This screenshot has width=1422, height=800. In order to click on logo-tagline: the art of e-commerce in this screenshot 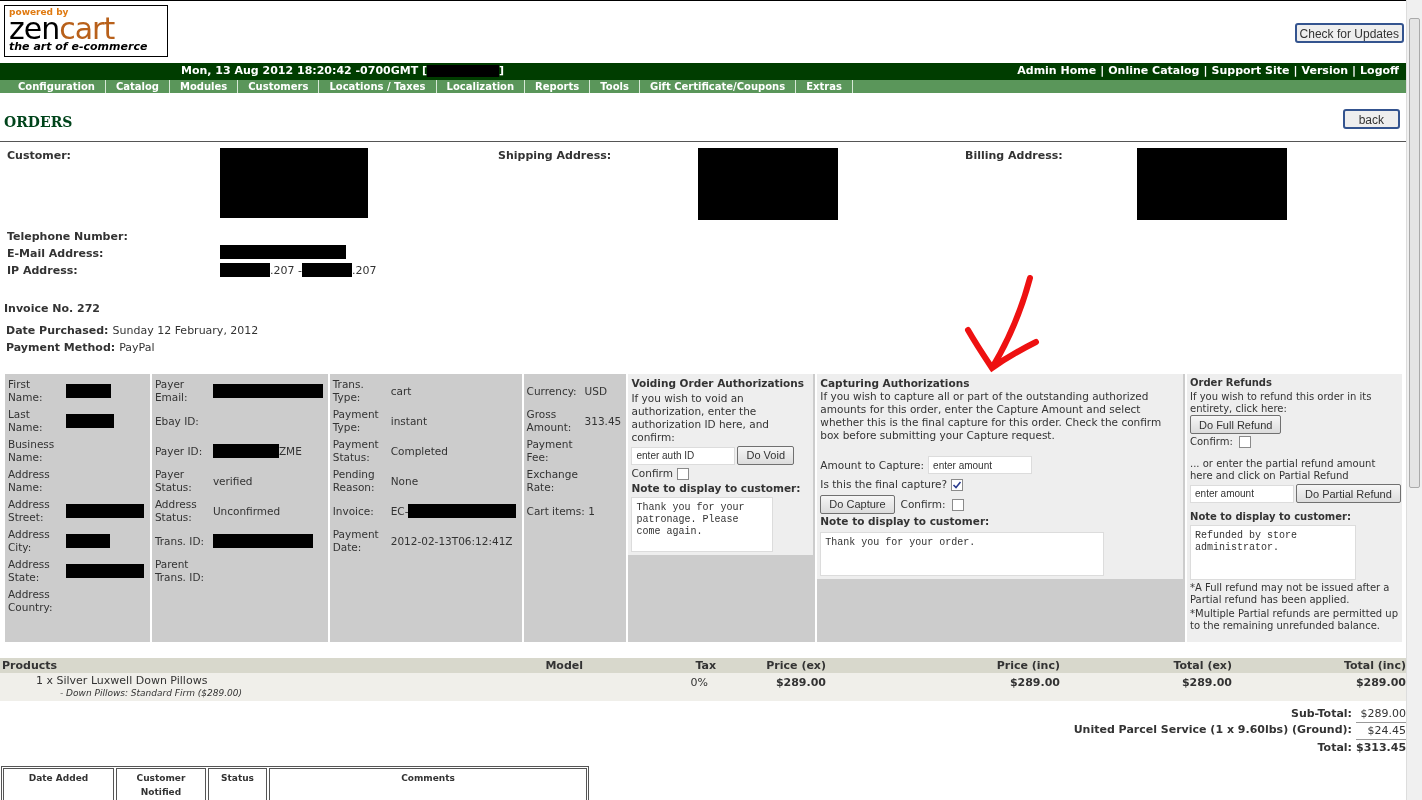, I will do `click(79, 46)`.